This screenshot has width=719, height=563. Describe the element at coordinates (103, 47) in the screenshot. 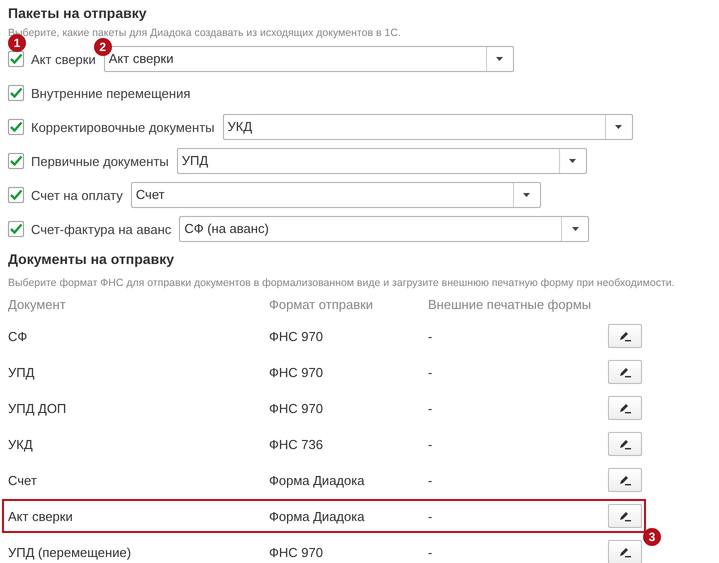

I see `callout-badge: 2` at that location.